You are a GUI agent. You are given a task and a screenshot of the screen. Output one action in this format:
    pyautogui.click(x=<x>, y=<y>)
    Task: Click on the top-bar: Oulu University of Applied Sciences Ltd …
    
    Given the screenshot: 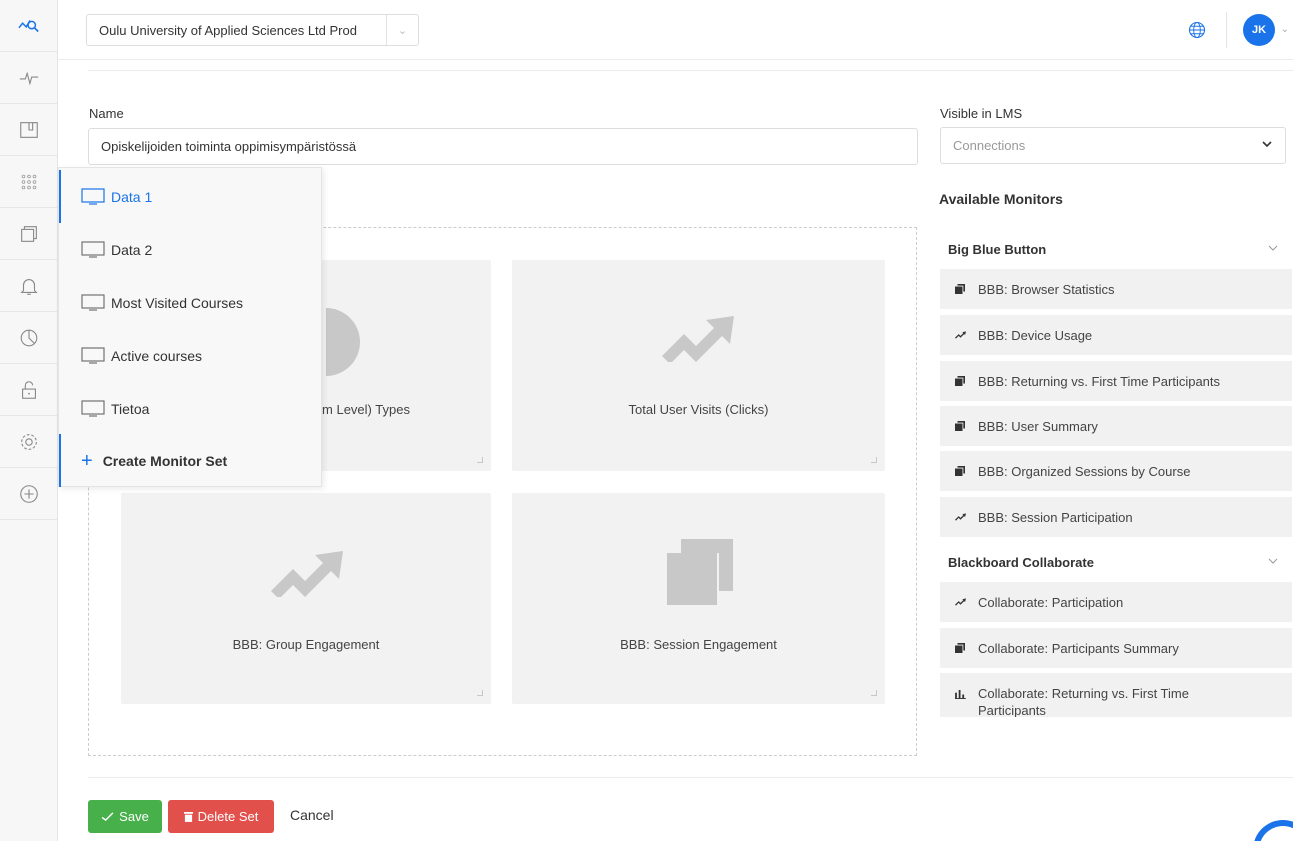 What is the action you would take?
    pyautogui.click(x=675, y=30)
    